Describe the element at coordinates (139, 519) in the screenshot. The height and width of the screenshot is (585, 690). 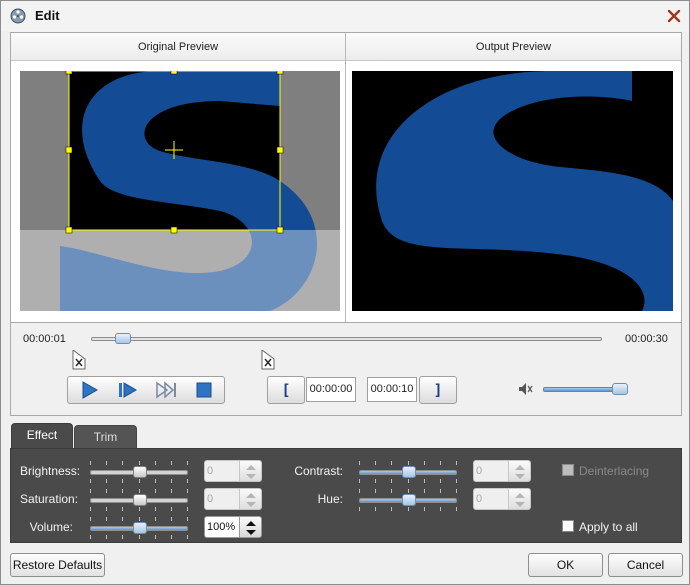
I see `volume-ticks` at that location.